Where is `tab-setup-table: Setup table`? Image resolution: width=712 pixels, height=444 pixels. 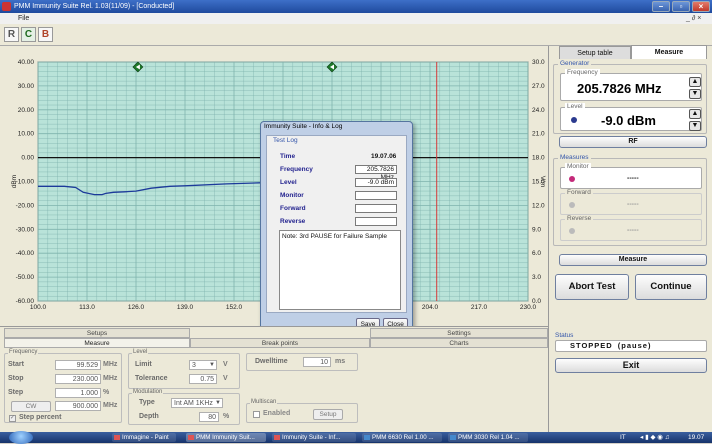 tab-setup-table: Setup table is located at coordinates (595, 52).